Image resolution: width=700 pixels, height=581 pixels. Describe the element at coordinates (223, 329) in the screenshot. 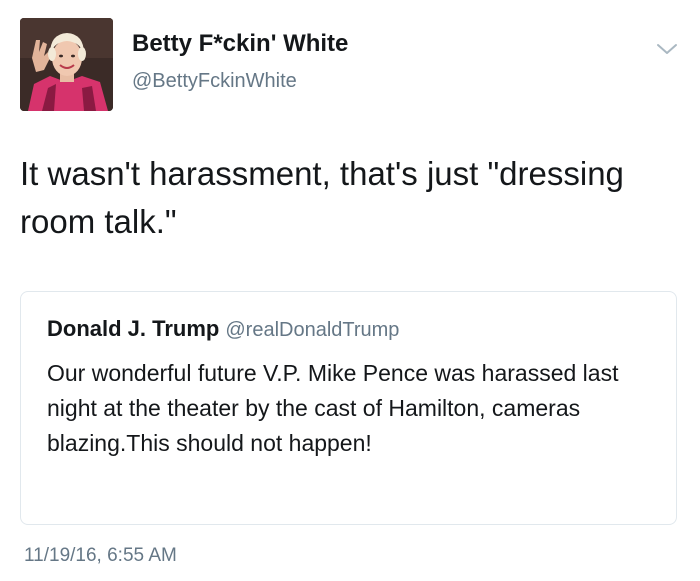

I see `quoted-tweet-header: Donald J. Trump @realDonaldTrump` at that location.